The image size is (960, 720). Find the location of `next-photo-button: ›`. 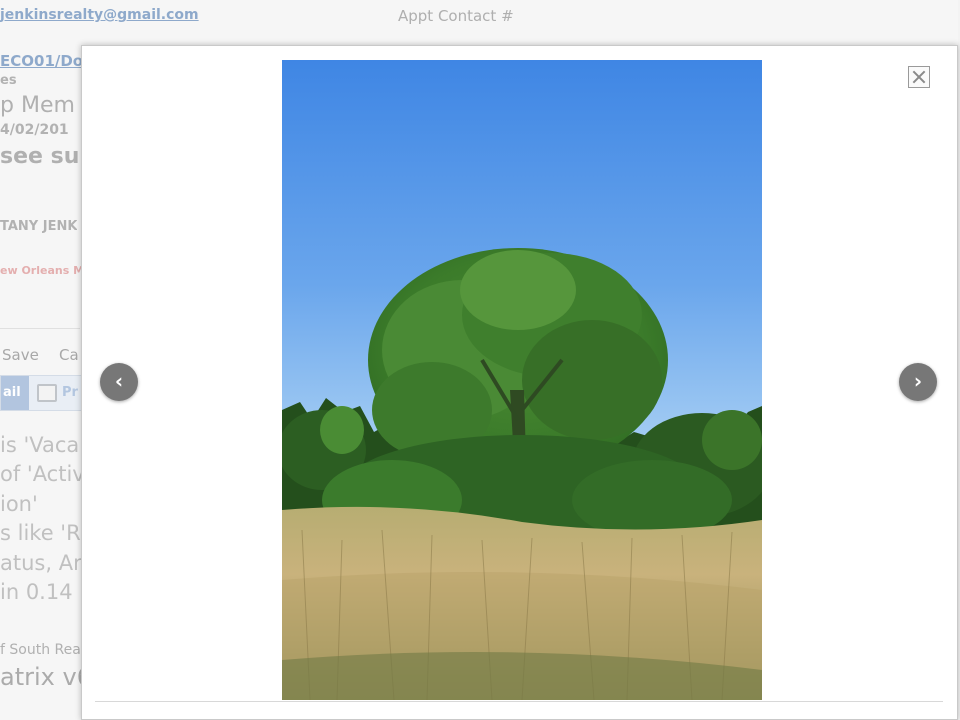

next-photo-button: › is located at coordinates (918, 382).